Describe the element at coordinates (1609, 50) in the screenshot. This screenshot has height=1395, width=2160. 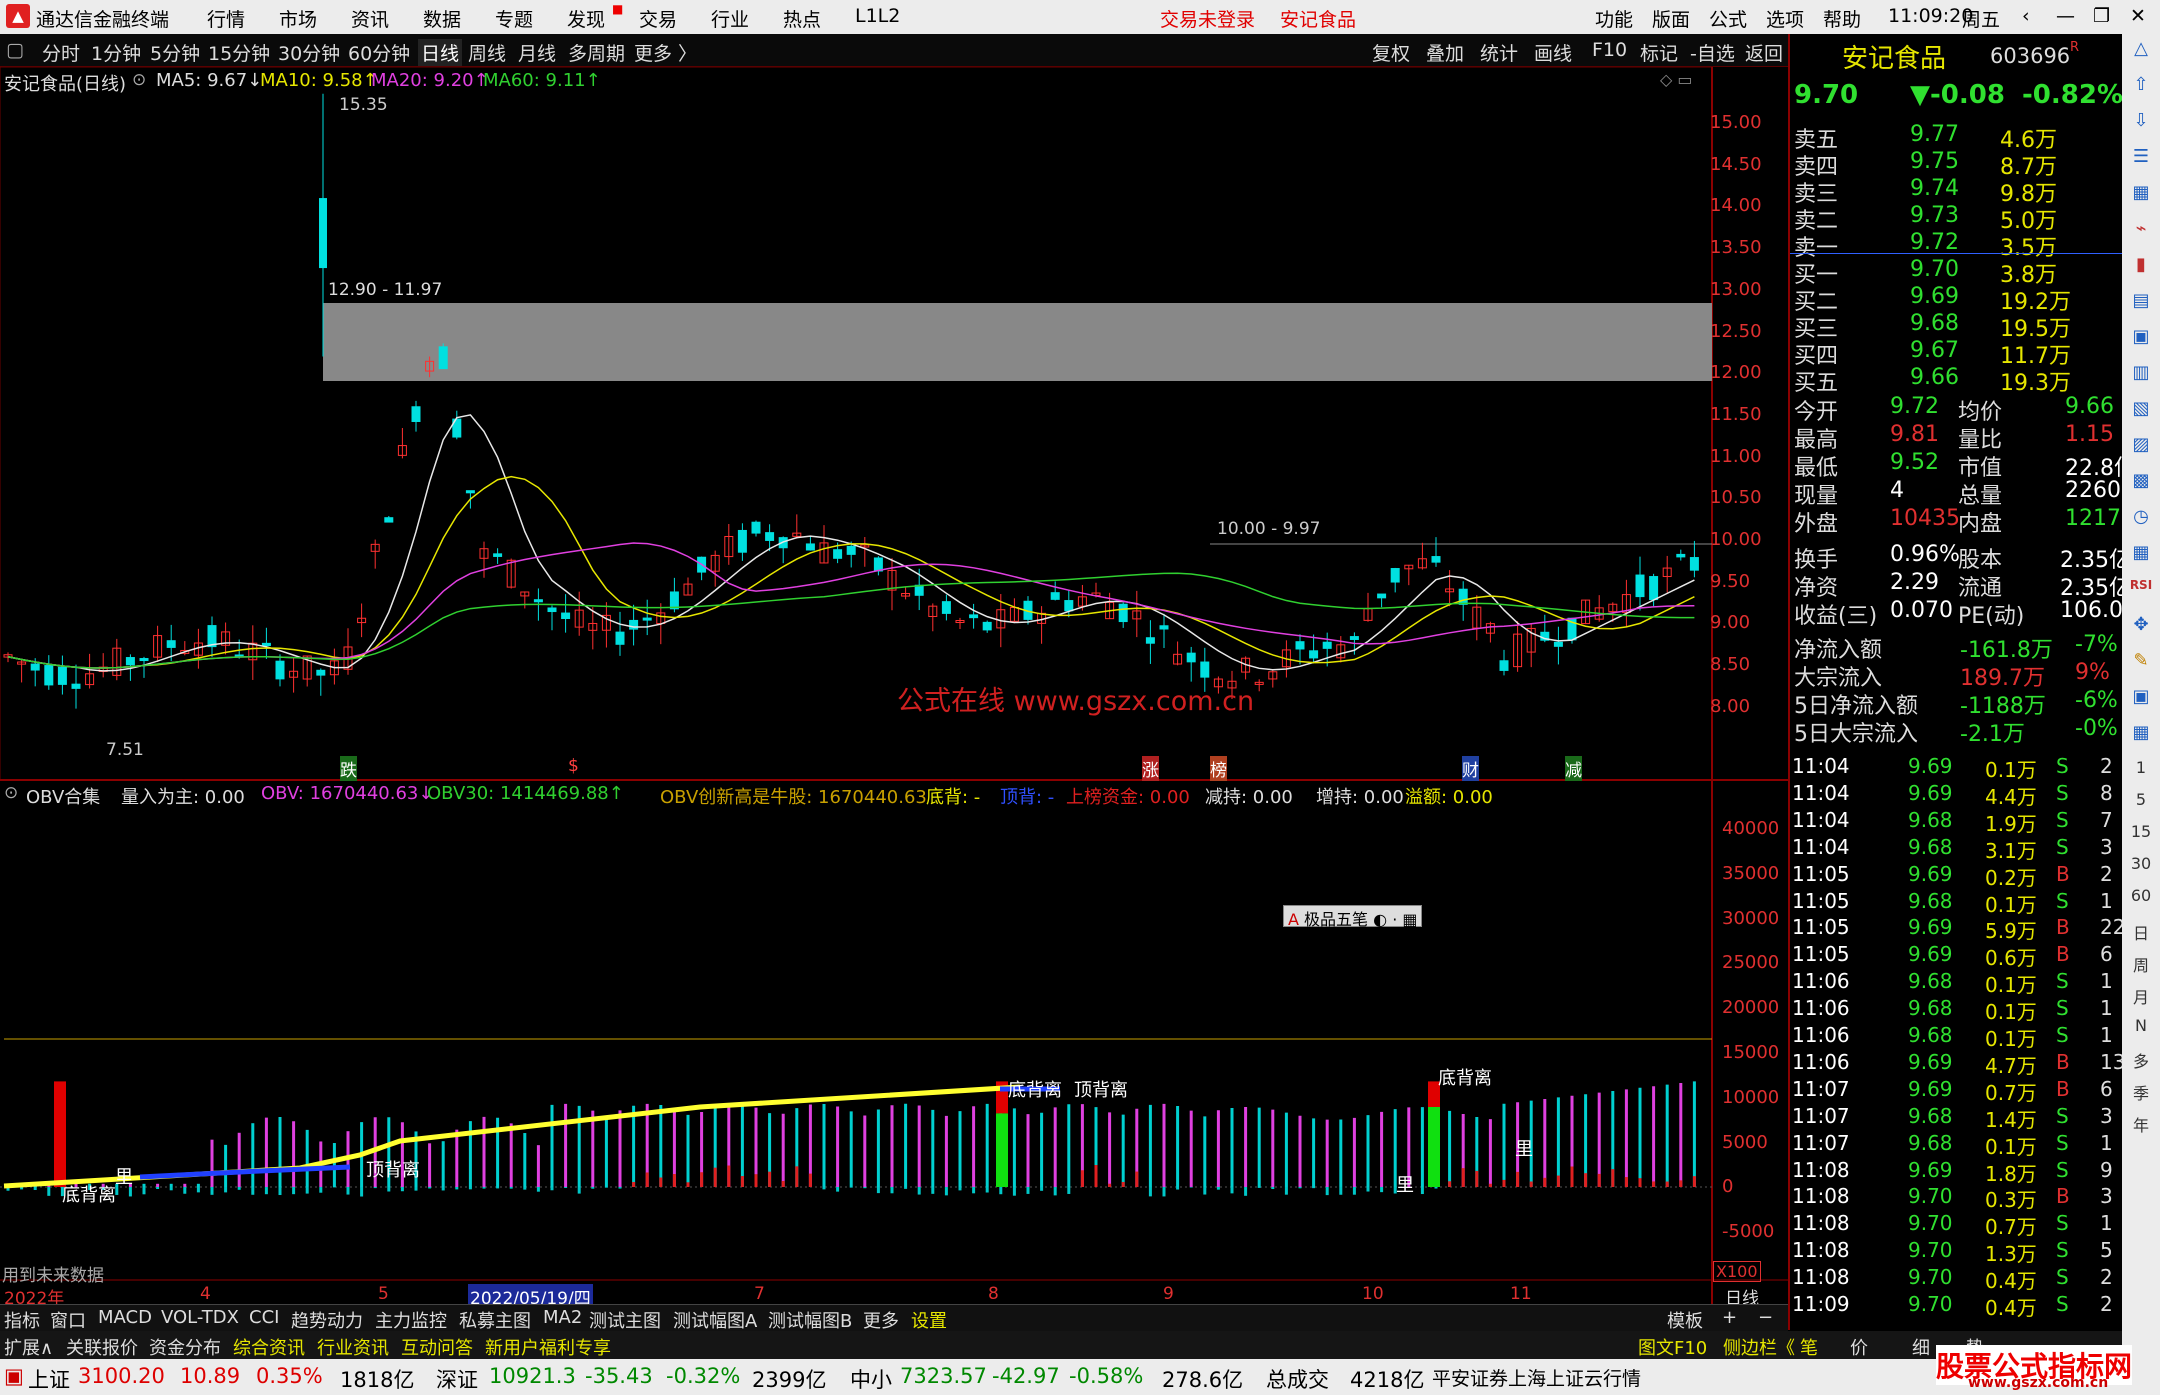
I see `tool-f10: F10` at that location.